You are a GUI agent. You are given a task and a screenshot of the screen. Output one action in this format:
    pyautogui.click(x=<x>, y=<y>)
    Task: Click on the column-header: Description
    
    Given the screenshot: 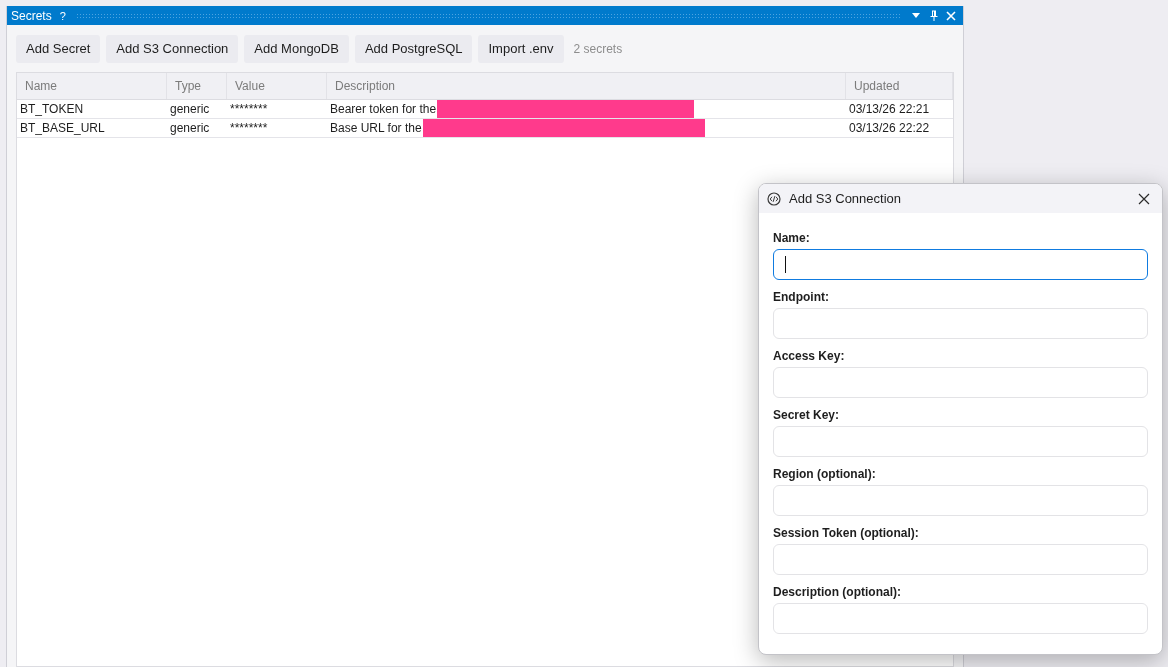 What is the action you would take?
    pyautogui.click(x=586, y=86)
    